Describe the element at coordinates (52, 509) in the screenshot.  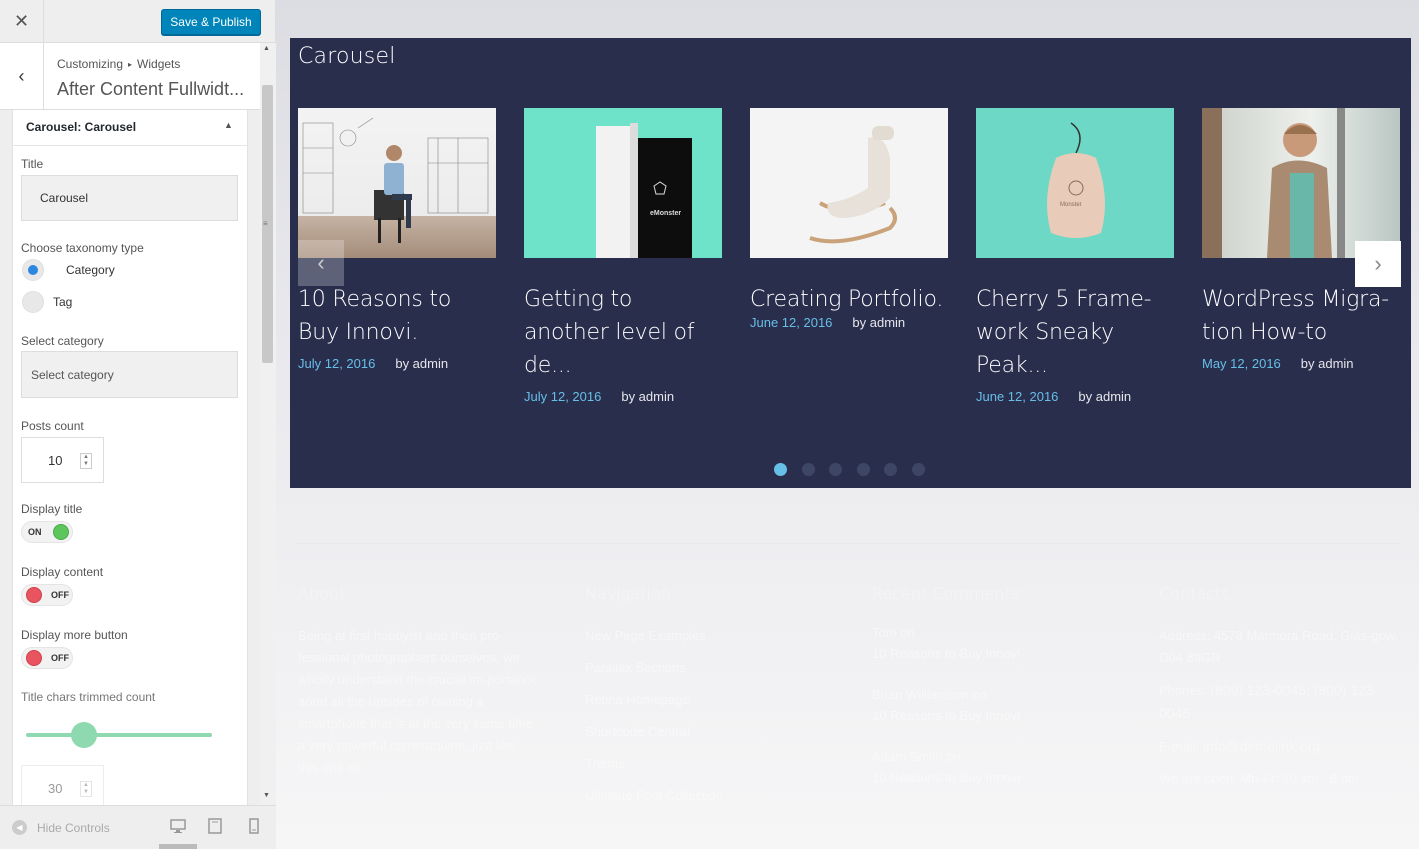
I see `display-title-label: Display title` at that location.